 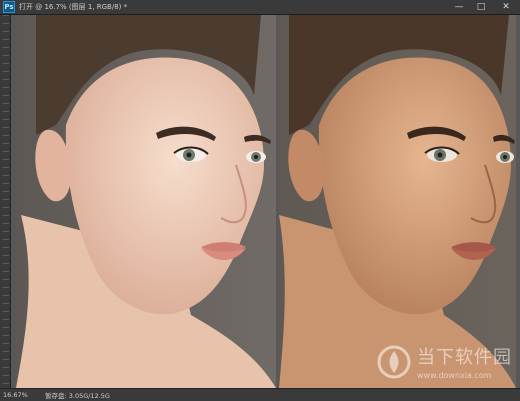 I want to click on vertical-ruler, so click(x=5, y=201).